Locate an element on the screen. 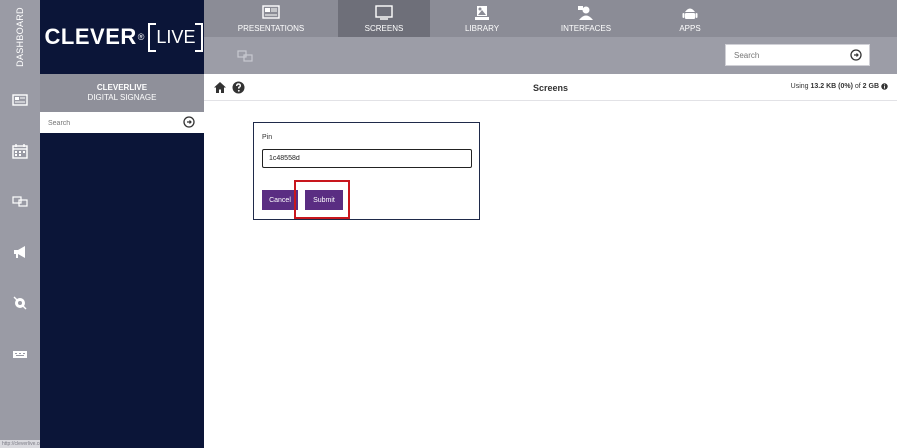 This screenshot has height=448, width=897. monitor-icon is located at coordinates (384, 12).